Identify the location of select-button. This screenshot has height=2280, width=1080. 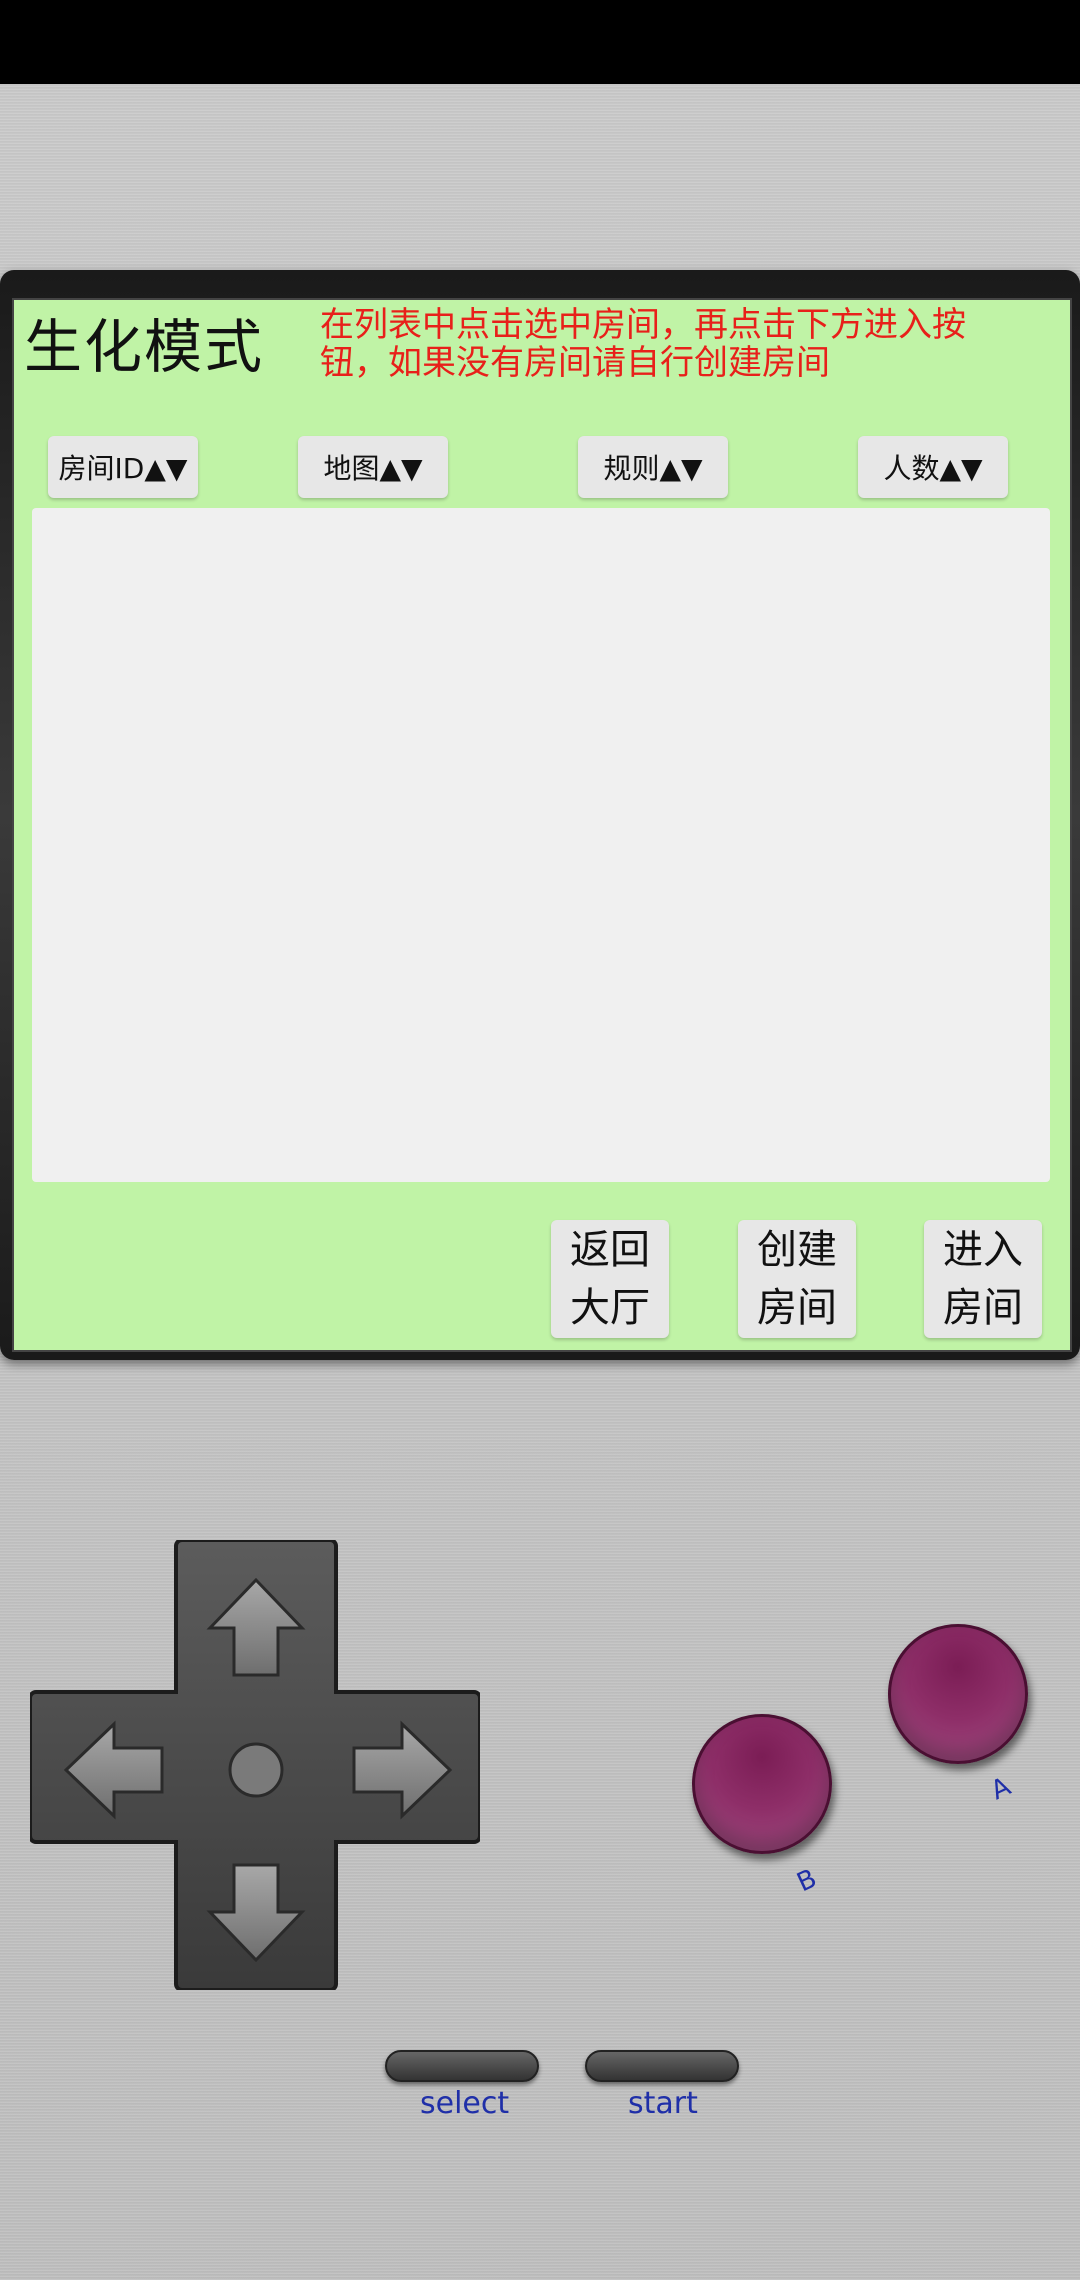
(462, 2066).